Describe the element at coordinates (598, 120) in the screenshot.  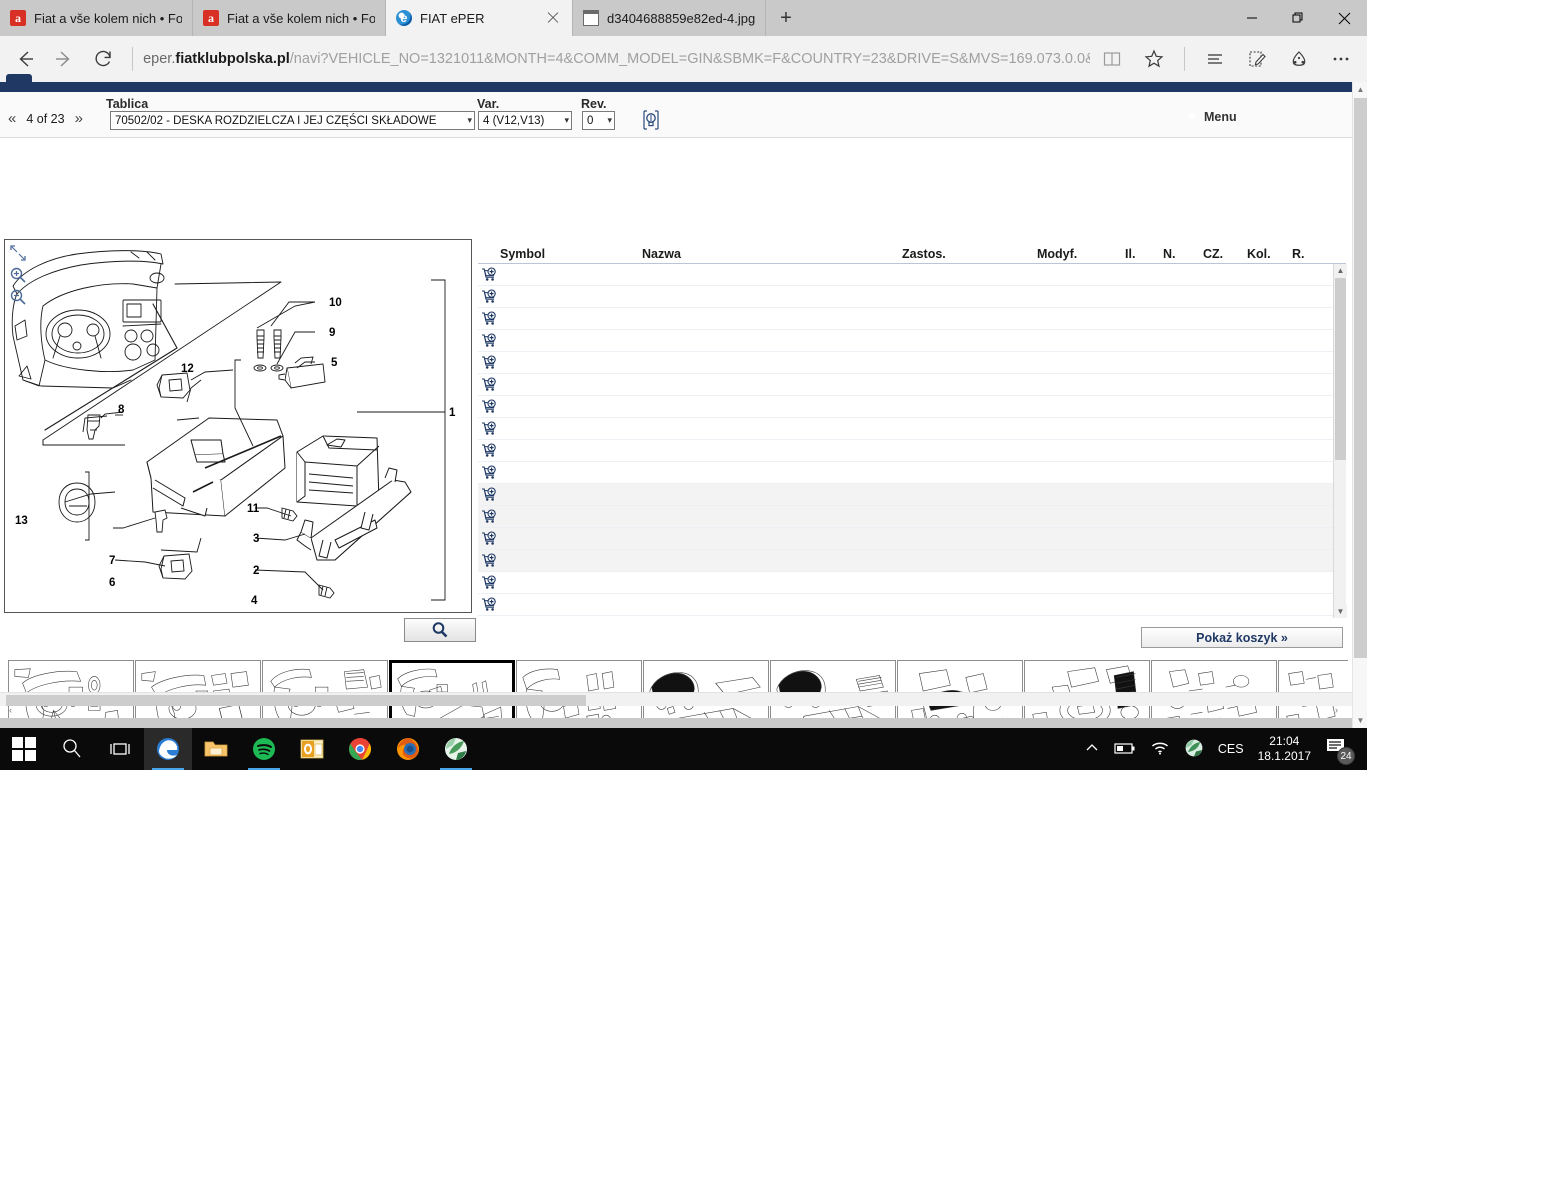
I see `rev-select: 0 ▾` at that location.